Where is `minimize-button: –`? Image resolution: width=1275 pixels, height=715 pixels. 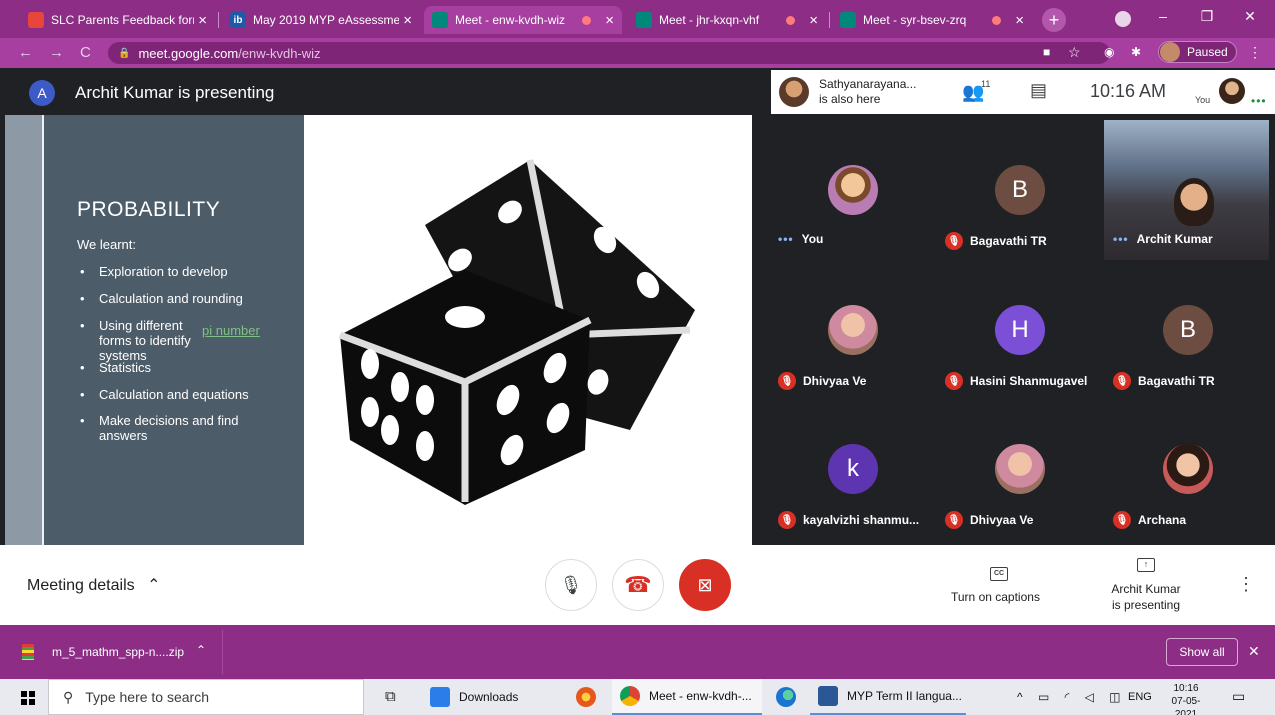 minimize-button: – is located at coordinates (1163, 16).